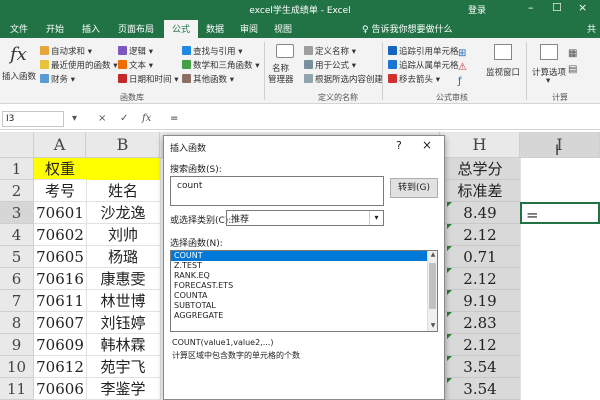 Image resolution: width=600 pixels, height=400 pixels. What do you see at coordinates (427, 145) in the screenshot?
I see `dialog-close-icon: ×` at bounding box center [427, 145].